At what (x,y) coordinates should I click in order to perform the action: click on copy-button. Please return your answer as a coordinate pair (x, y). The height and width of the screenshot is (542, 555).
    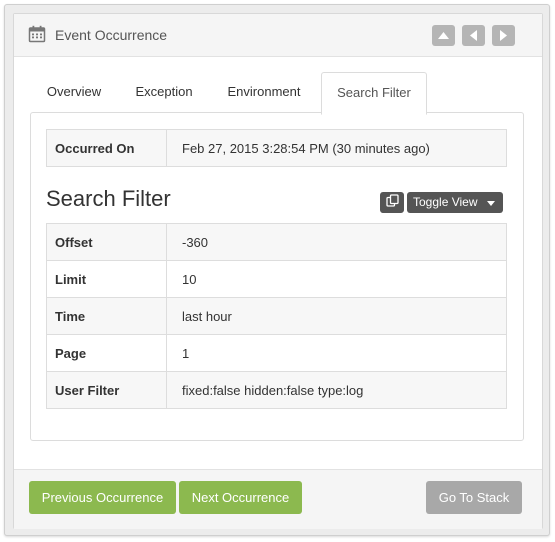
    Looking at the image, I should click on (392, 202).